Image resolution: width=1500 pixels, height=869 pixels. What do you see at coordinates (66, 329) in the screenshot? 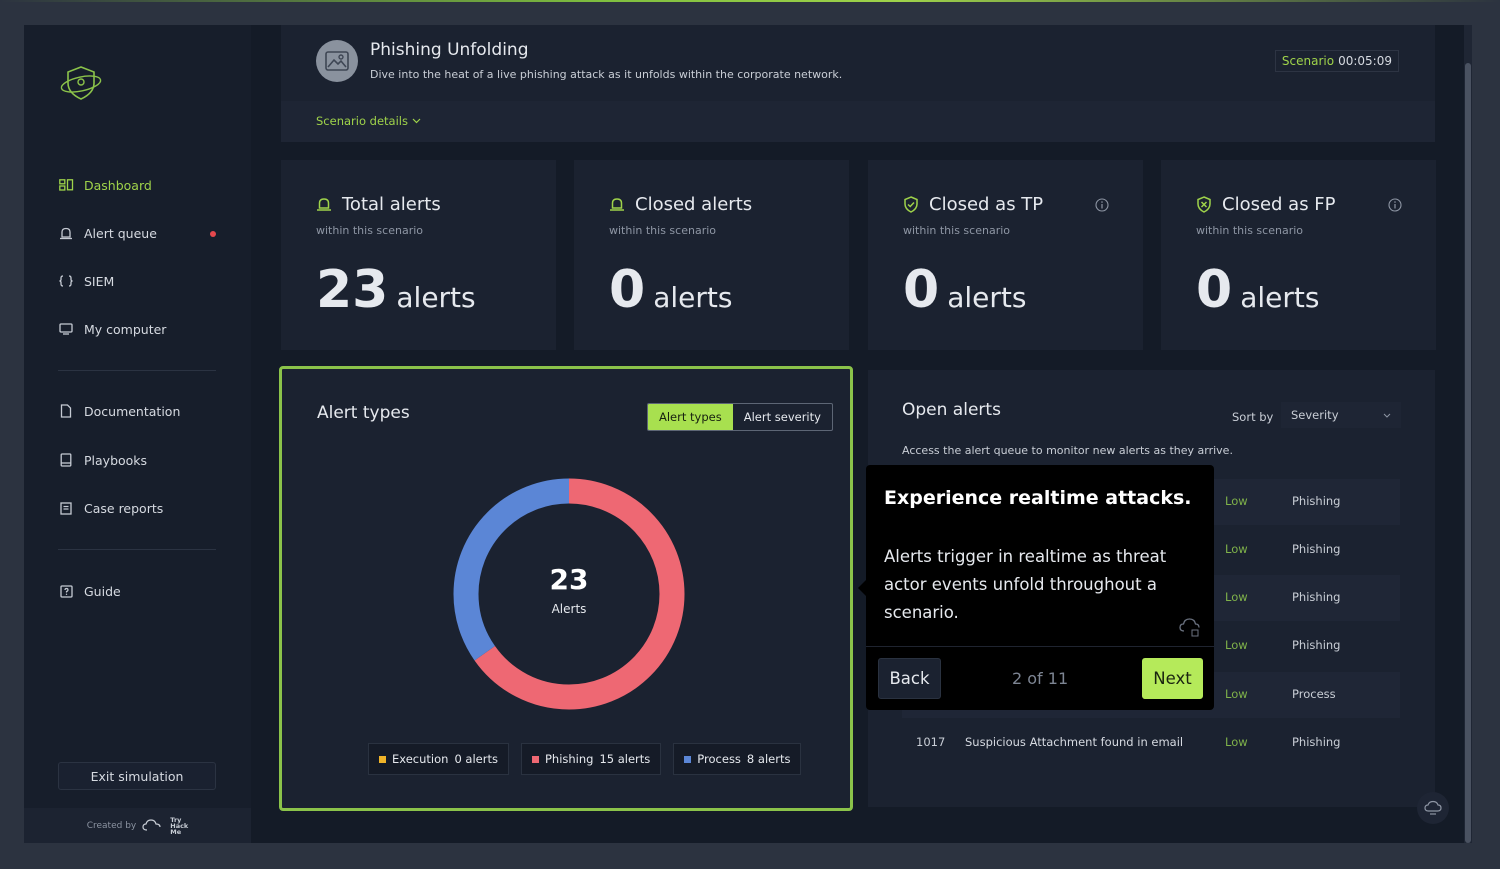
I see `monitor-icon` at bounding box center [66, 329].